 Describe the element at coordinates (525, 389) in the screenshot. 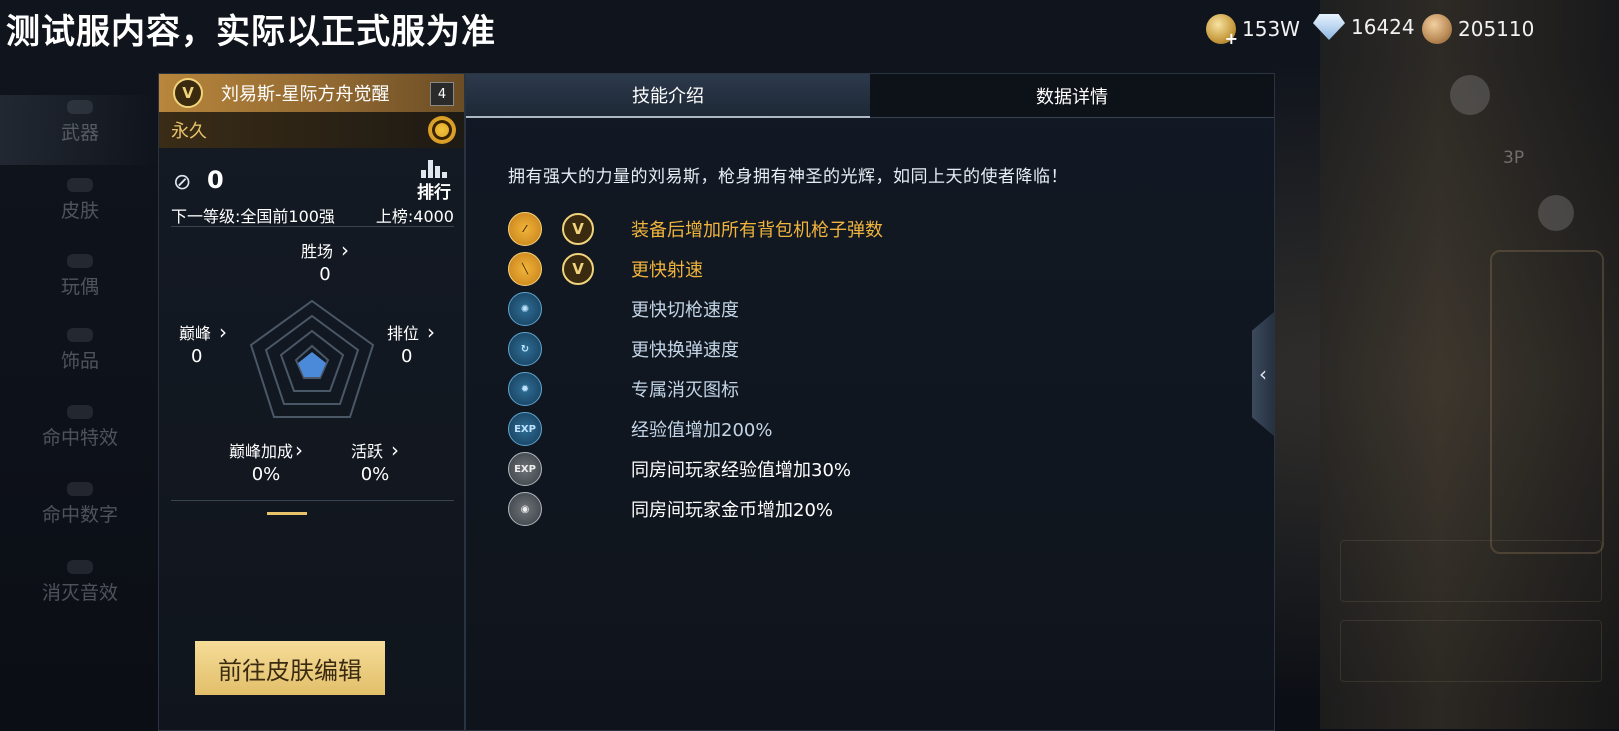

I see `kill-mark-icon: ✹` at that location.